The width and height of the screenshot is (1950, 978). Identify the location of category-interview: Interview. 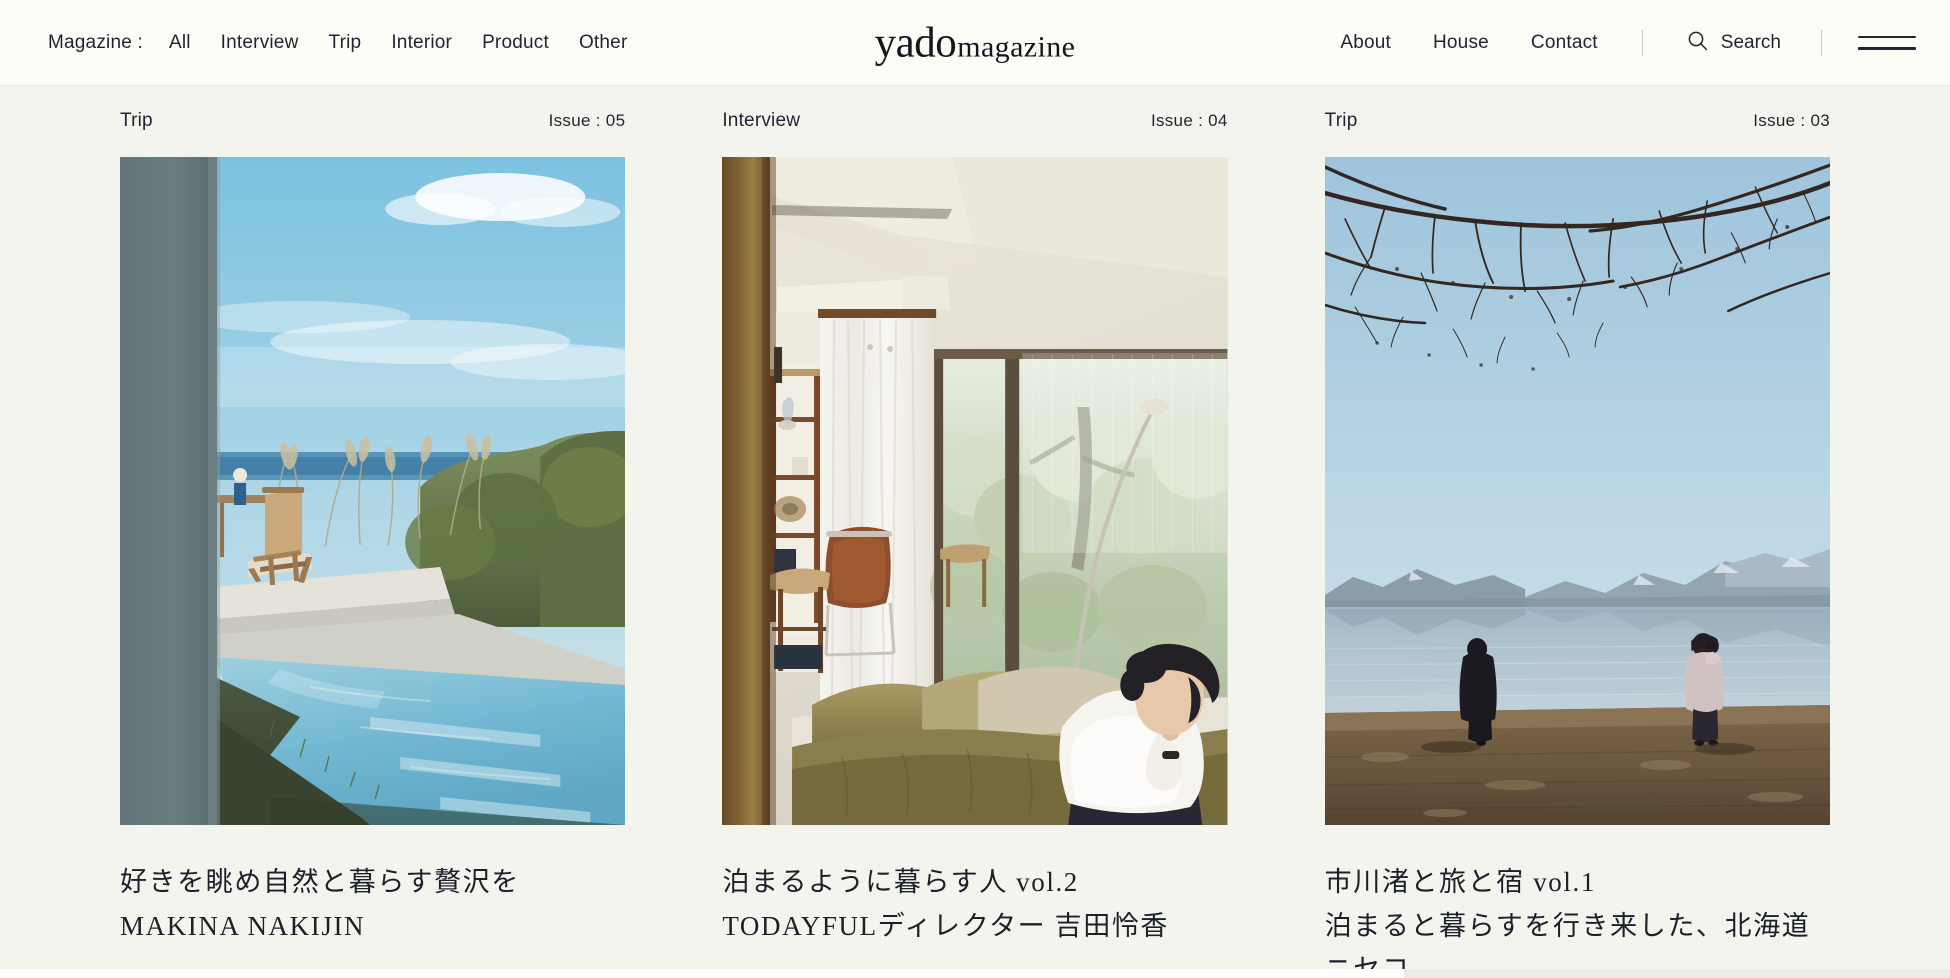
(260, 43).